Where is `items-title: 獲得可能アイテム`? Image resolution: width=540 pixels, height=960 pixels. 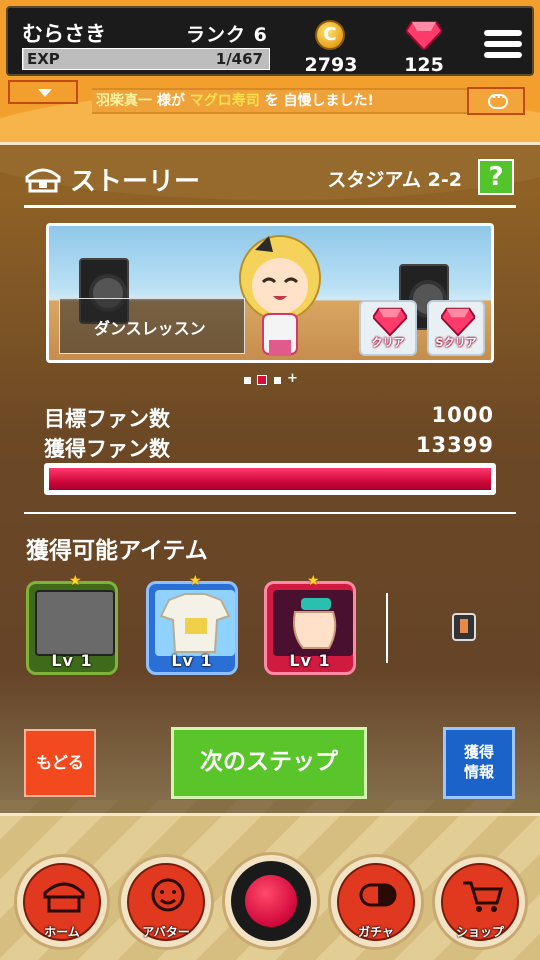
items-title: 獲得可能アイテム is located at coordinates (117, 551).